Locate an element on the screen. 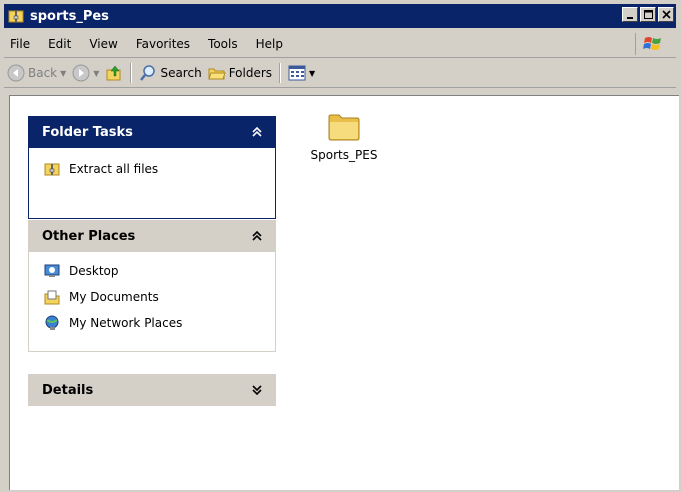 Image resolution: width=681 pixels, height=492 pixels. views-dropdown-icon: ▼ is located at coordinates (312, 73).